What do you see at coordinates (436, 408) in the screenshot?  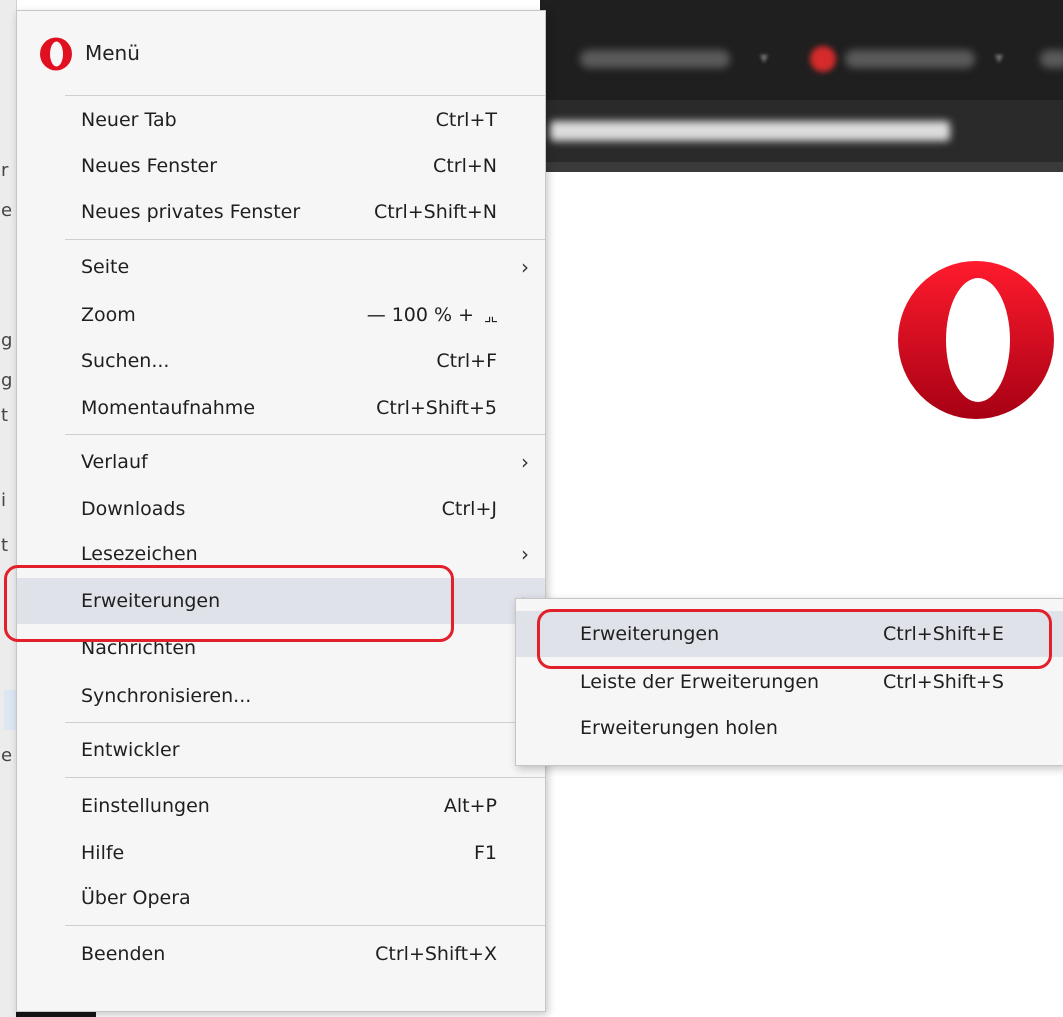 I see `shortcut-label: Ctrl+Shift+5` at bounding box center [436, 408].